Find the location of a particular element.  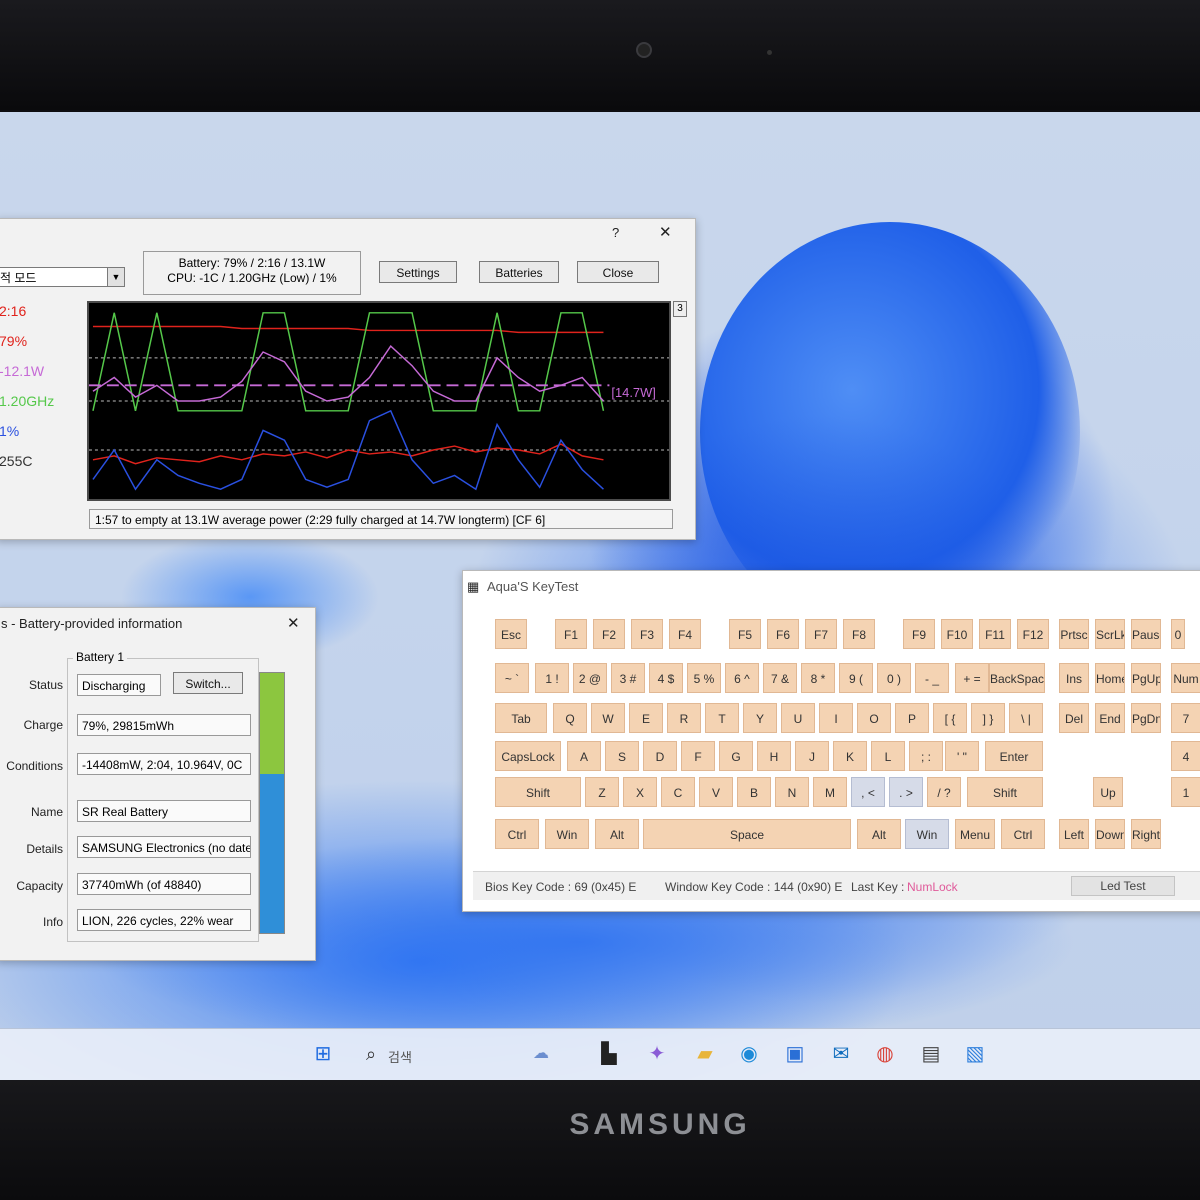

mode-select: 적 모드 ▼ is located at coordinates (62, 277).